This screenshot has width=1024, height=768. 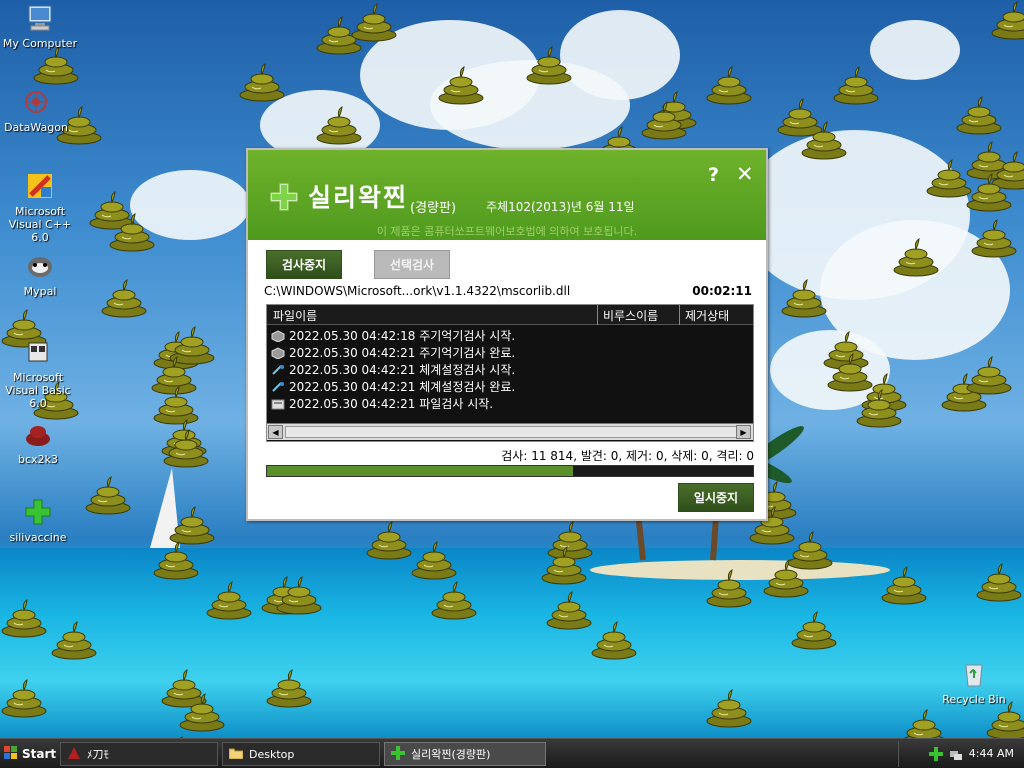 I want to click on desktop-icon-my-computer: My Computer, so click(x=40, y=26).